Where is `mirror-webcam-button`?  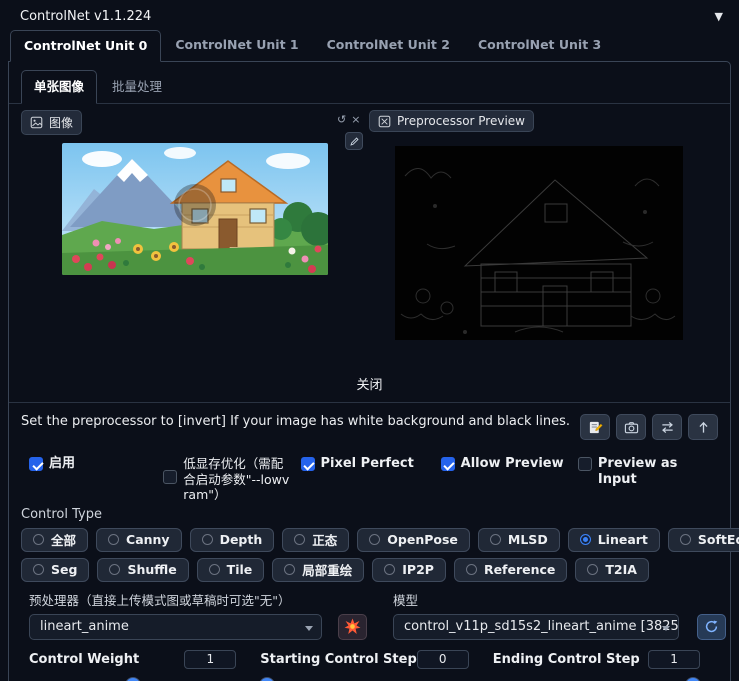 mirror-webcam-button is located at coordinates (667, 427).